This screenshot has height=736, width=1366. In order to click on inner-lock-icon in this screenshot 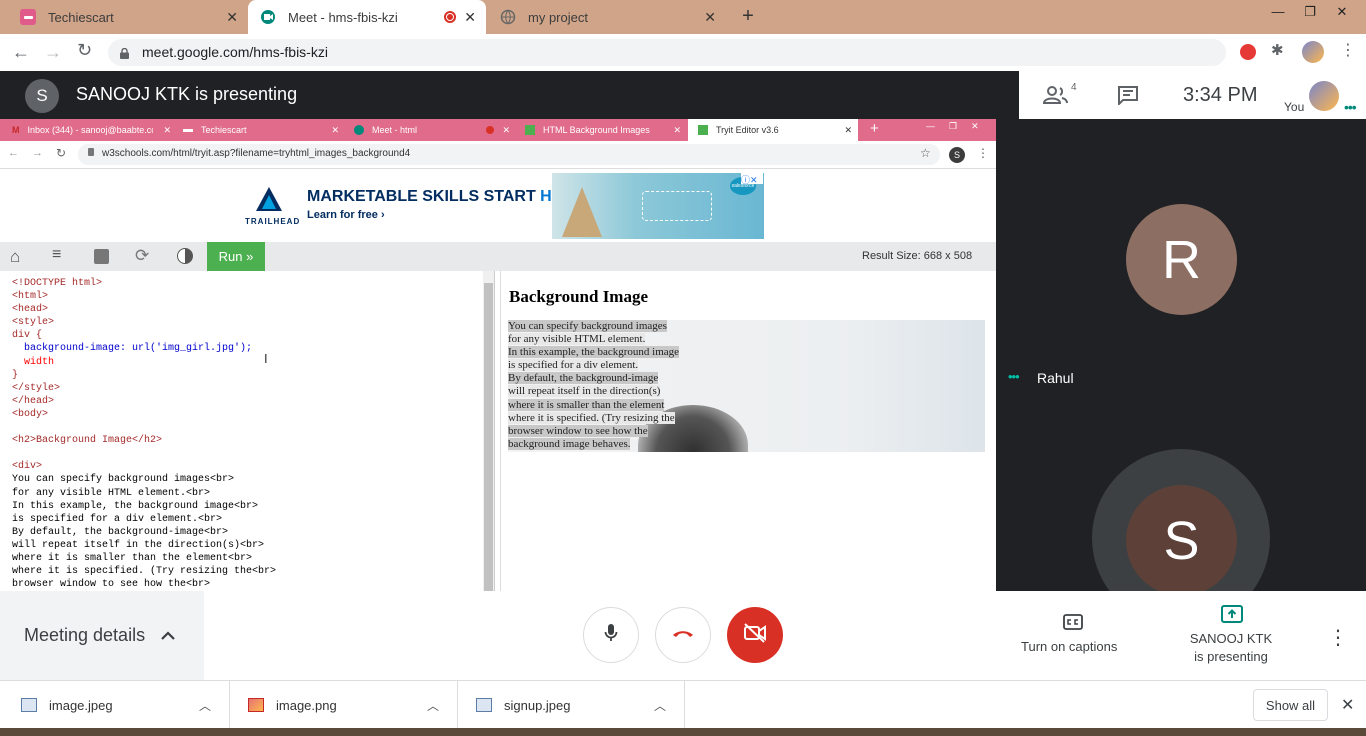, I will do `click(91, 152)`.